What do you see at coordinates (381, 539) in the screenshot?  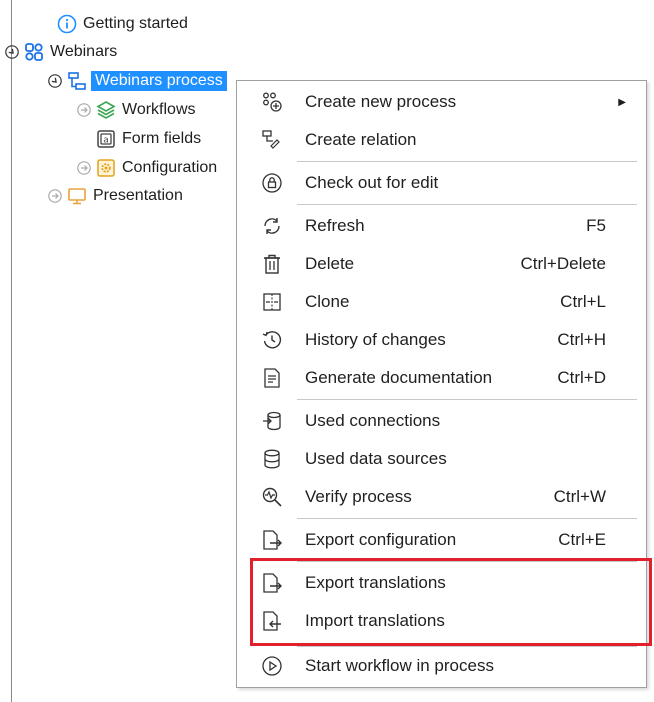 I see `menu-item-label: Export configuration` at bounding box center [381, 539].